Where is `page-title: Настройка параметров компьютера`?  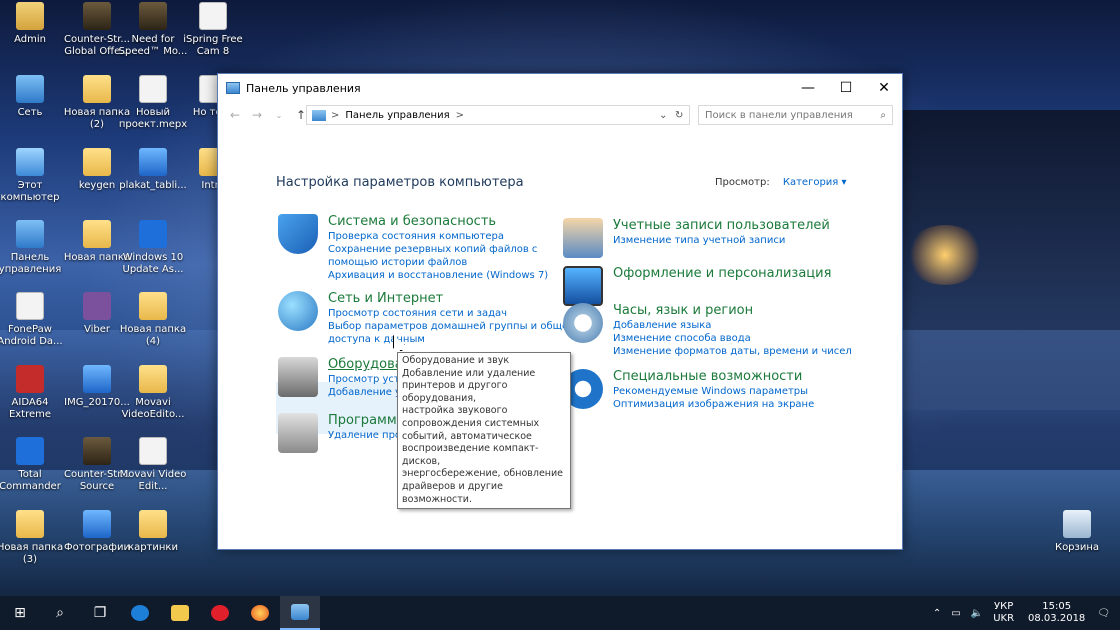 page-title: Настройка параметров компьютера is located at coordinates (400, 182).